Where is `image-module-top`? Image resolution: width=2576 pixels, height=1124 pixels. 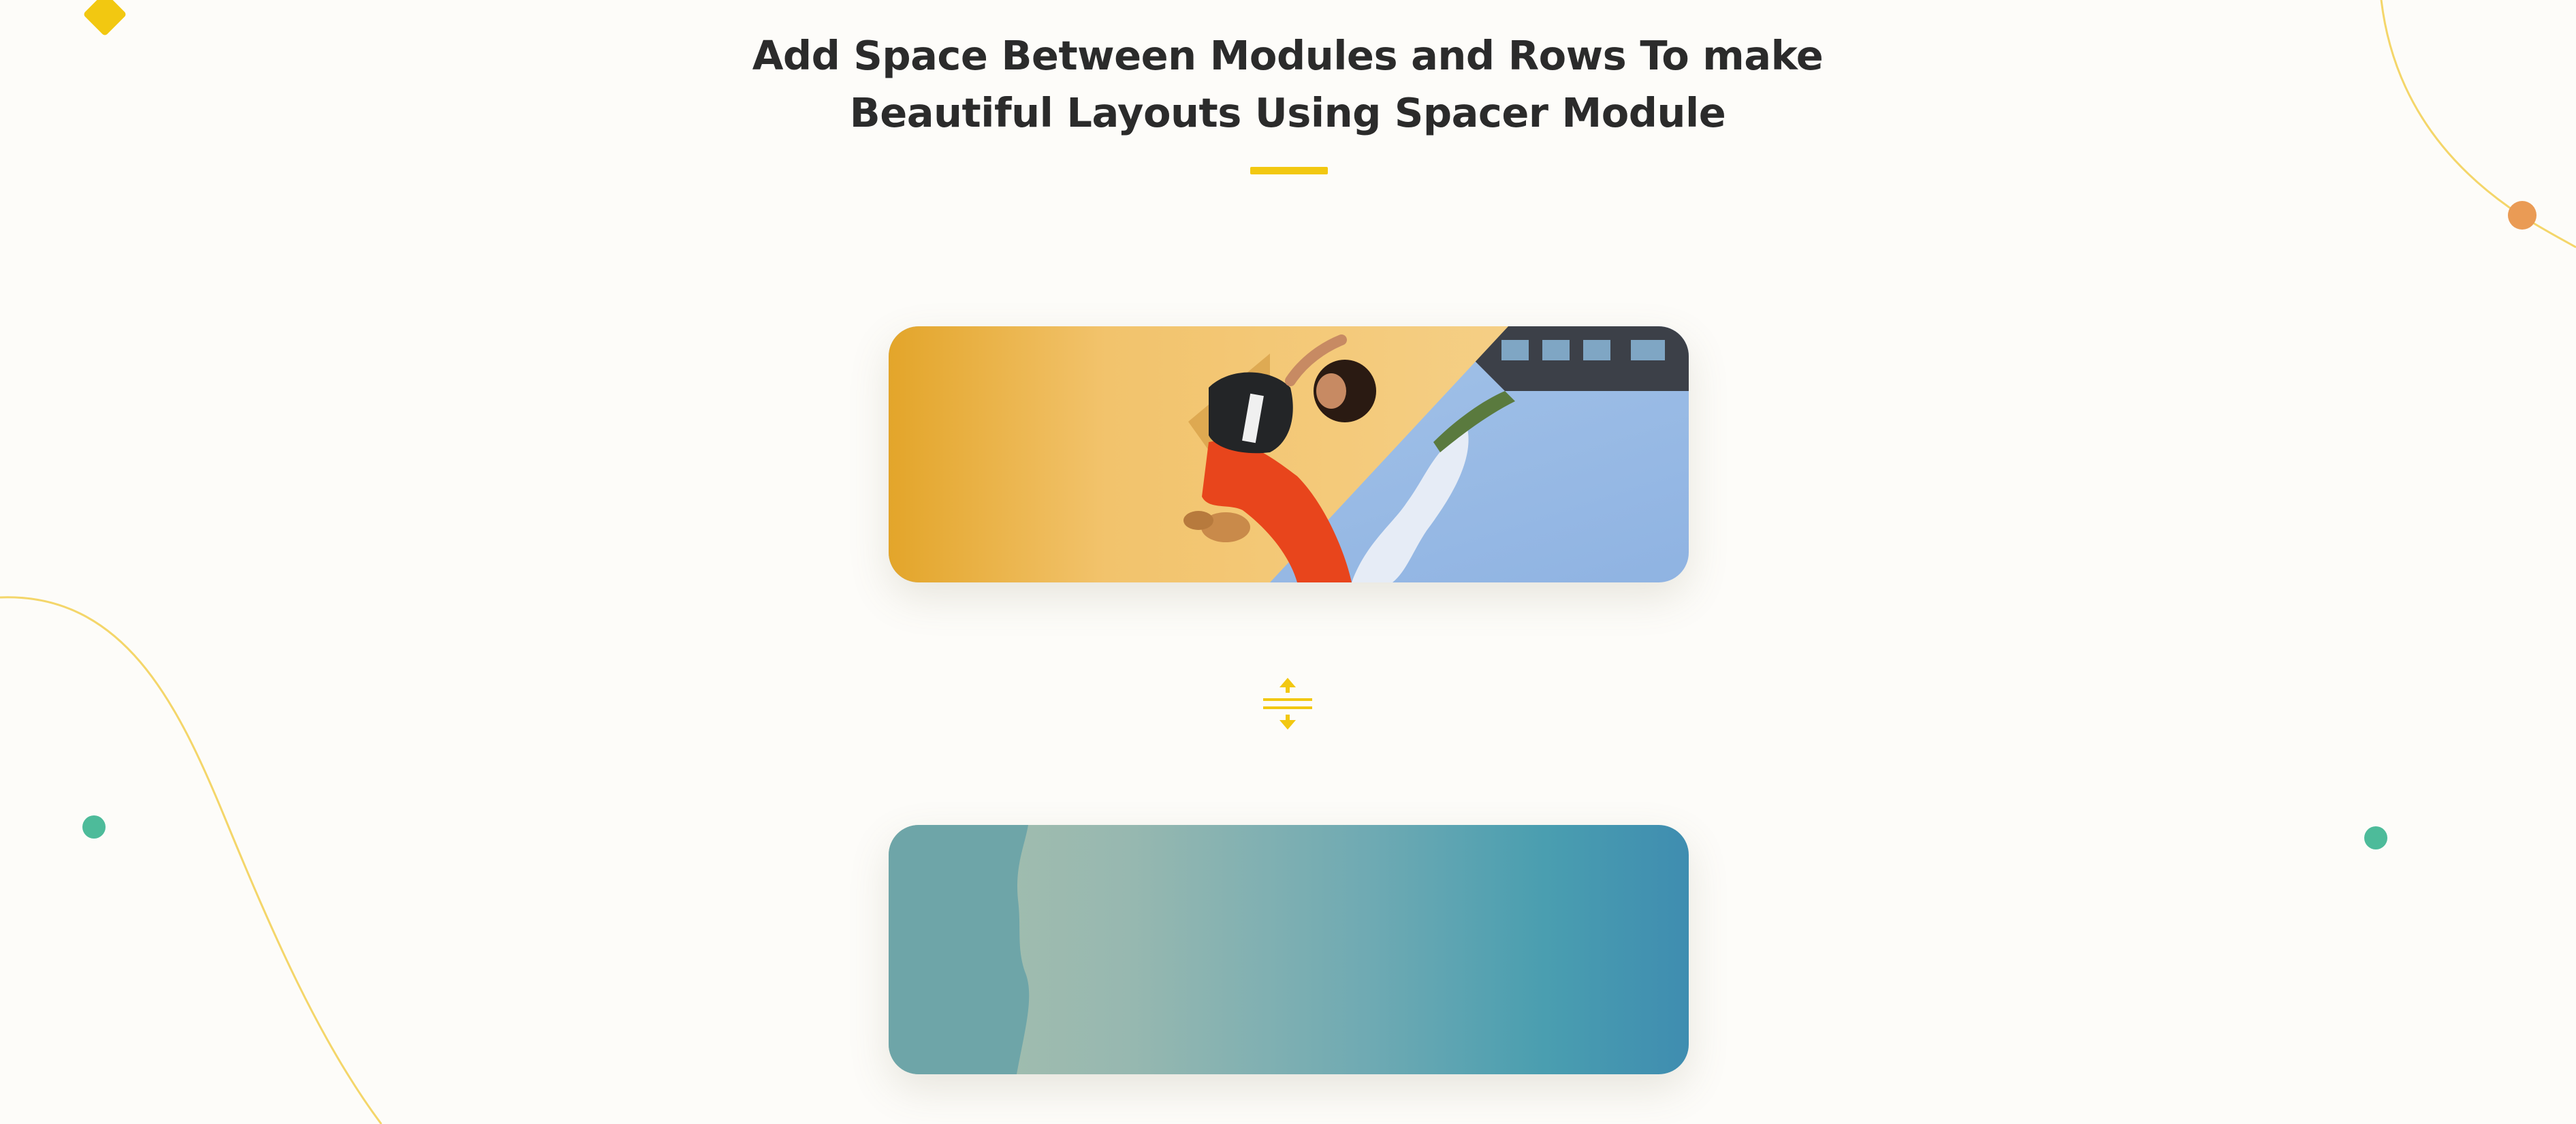 image-module-top is located at coordinates (1289, 454).